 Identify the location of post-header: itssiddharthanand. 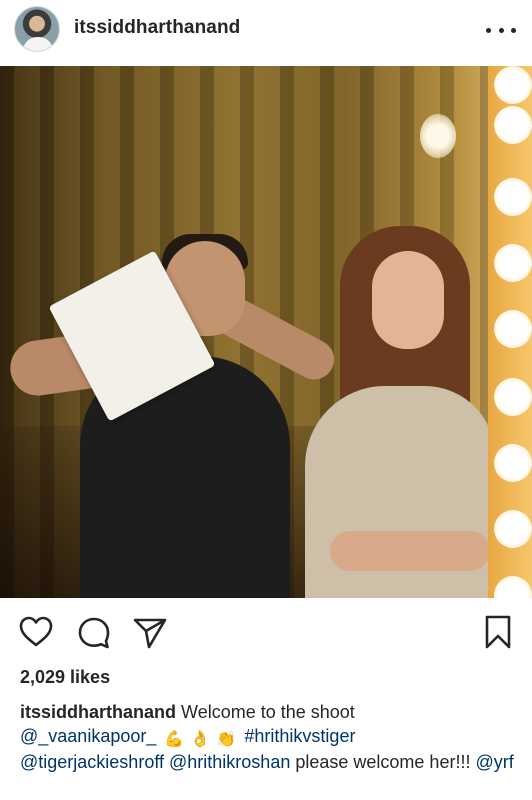
(266, 30).